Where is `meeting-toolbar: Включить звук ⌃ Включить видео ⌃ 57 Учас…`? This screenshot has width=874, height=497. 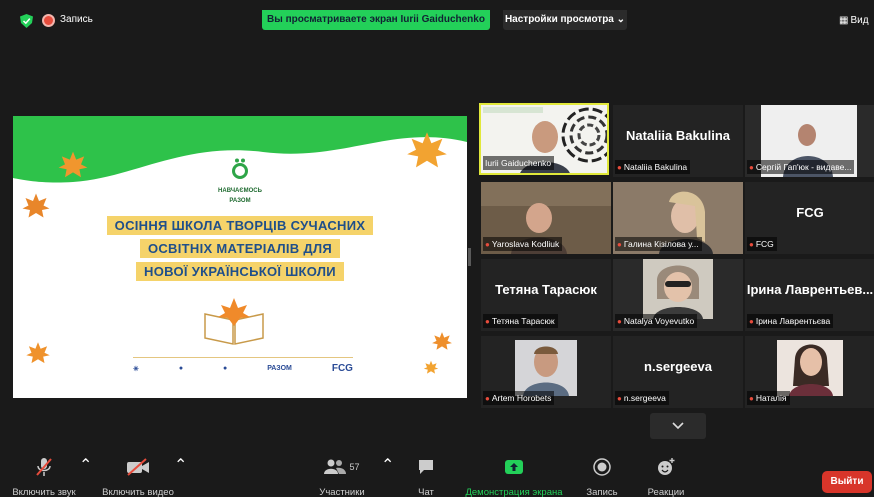 meeting-toolbar: Включить звук ⌃ Включить видео ⌃ 57 Учас… is located at coordinates (437, 476).